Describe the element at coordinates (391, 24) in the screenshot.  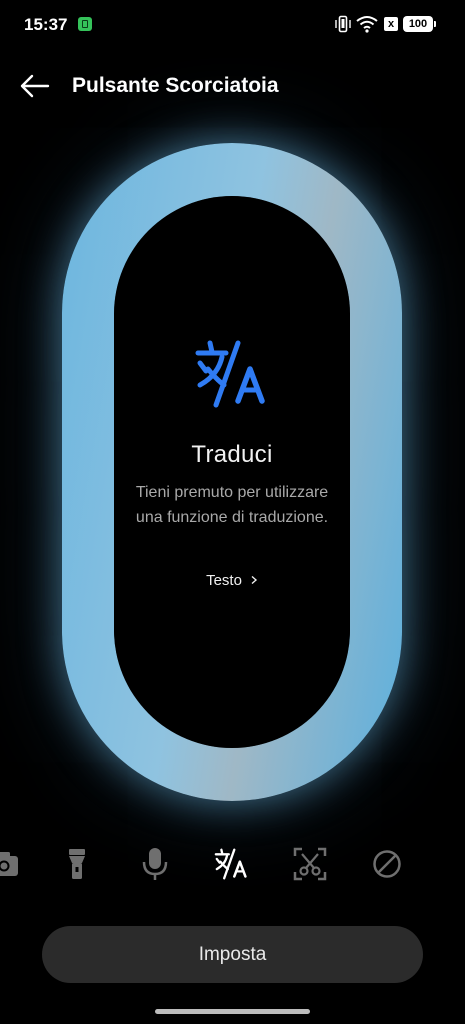
I see `no-sim-icon: x` at that location.